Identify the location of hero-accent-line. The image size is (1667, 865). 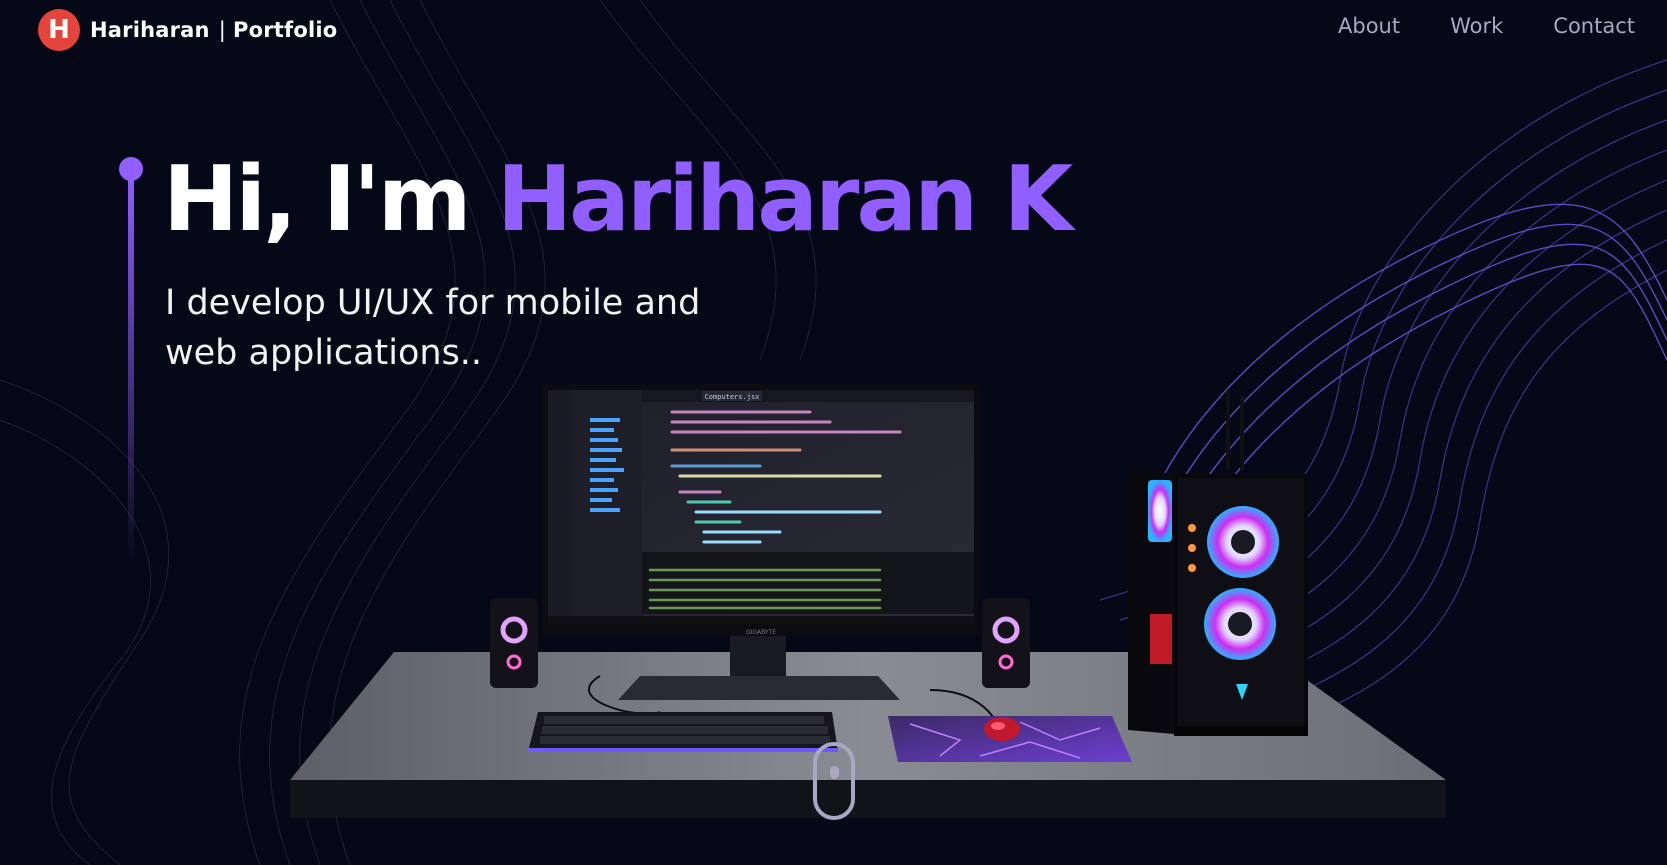
(131, 362).